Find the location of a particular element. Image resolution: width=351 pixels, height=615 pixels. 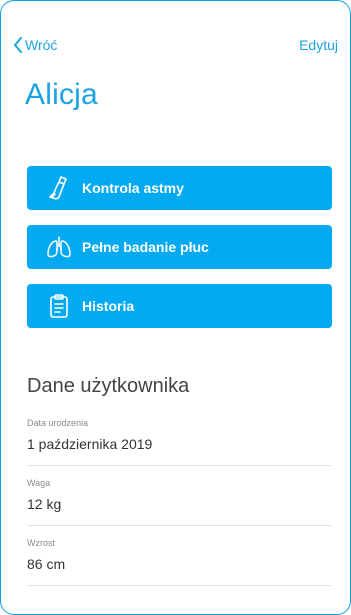

birth-date-value: 1 października 2019 is located at coordinates (90, 444).